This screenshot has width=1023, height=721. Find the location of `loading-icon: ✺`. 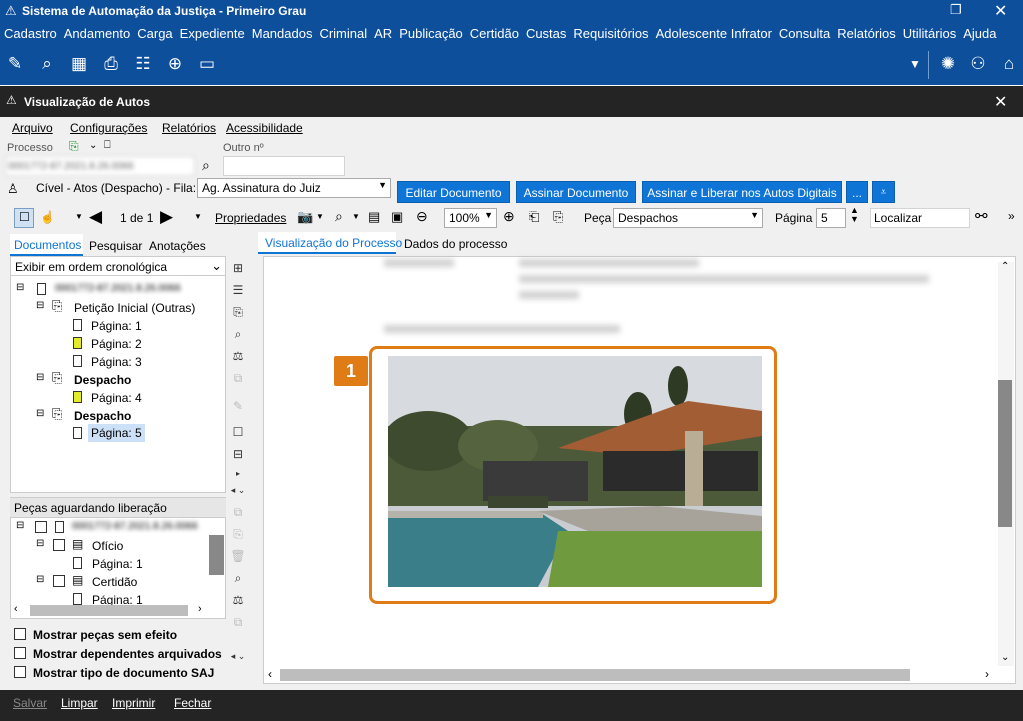

loading-icon: ✺ is located at coordinates (948, 64).